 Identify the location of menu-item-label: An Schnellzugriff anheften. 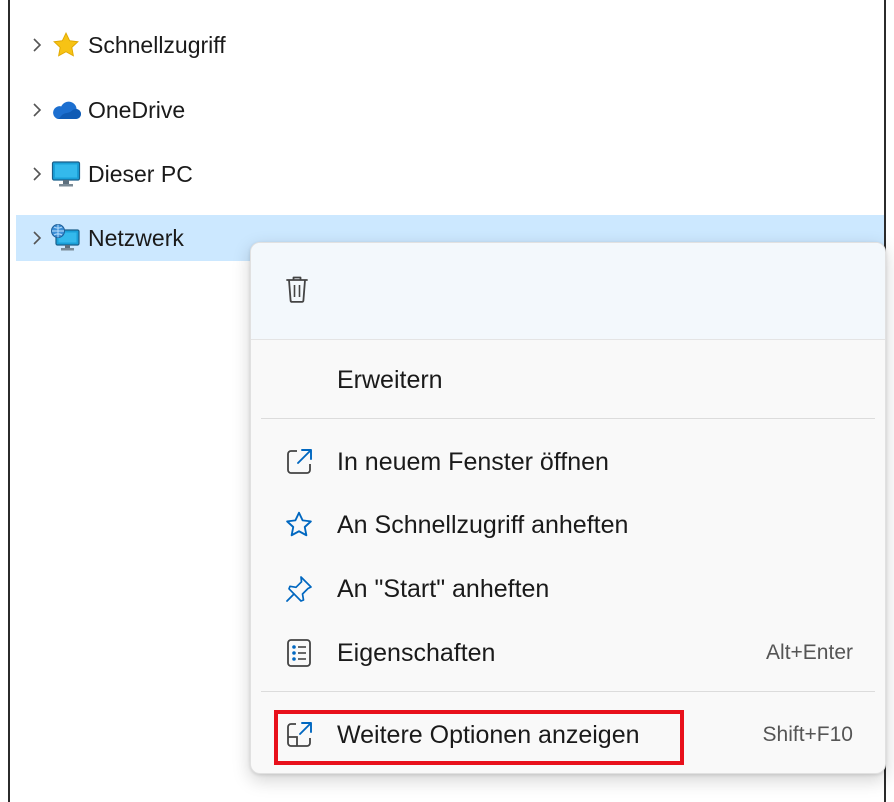
(483, 524).